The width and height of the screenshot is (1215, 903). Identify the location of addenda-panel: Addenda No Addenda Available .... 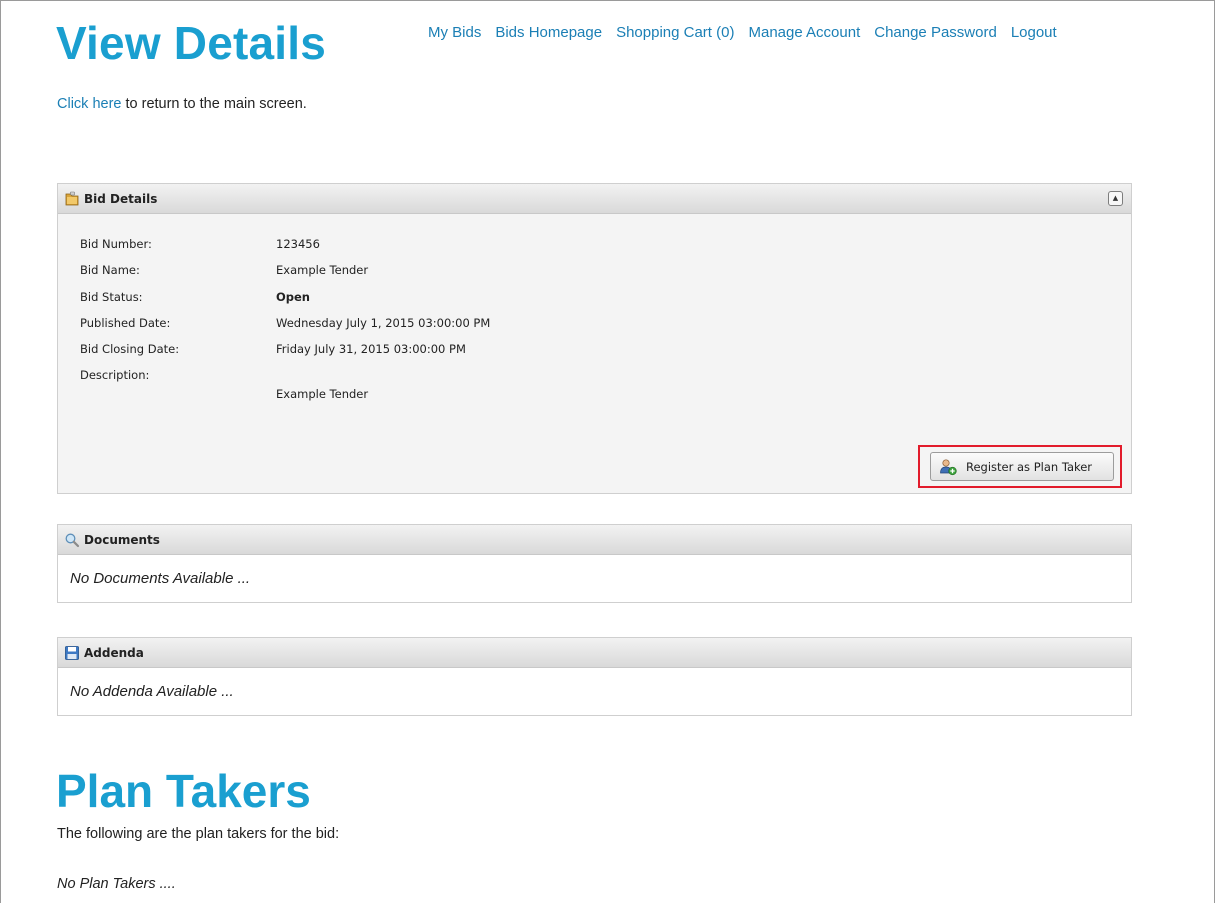
(594, 676).